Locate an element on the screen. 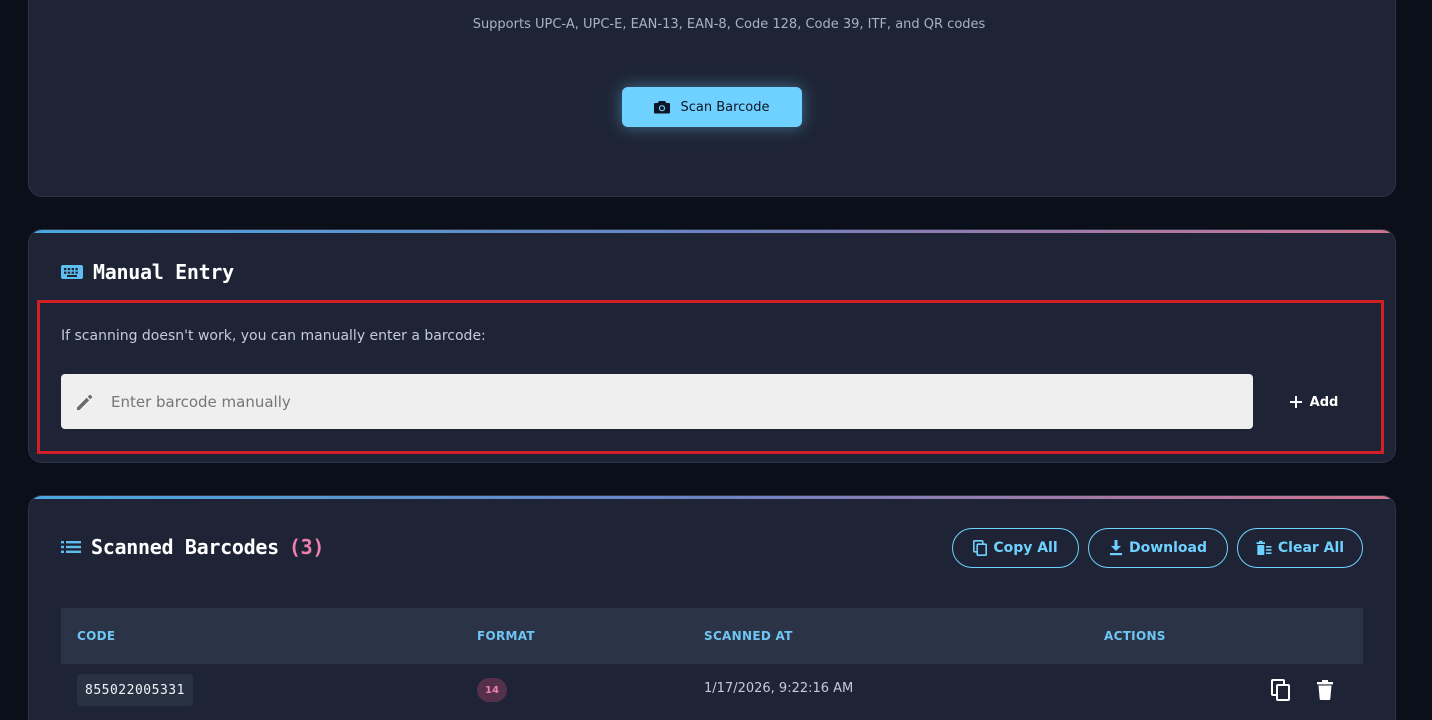 The height and width of the screenshot is (720, 1432). download-button: Download is located at coordinates (1158, 548).